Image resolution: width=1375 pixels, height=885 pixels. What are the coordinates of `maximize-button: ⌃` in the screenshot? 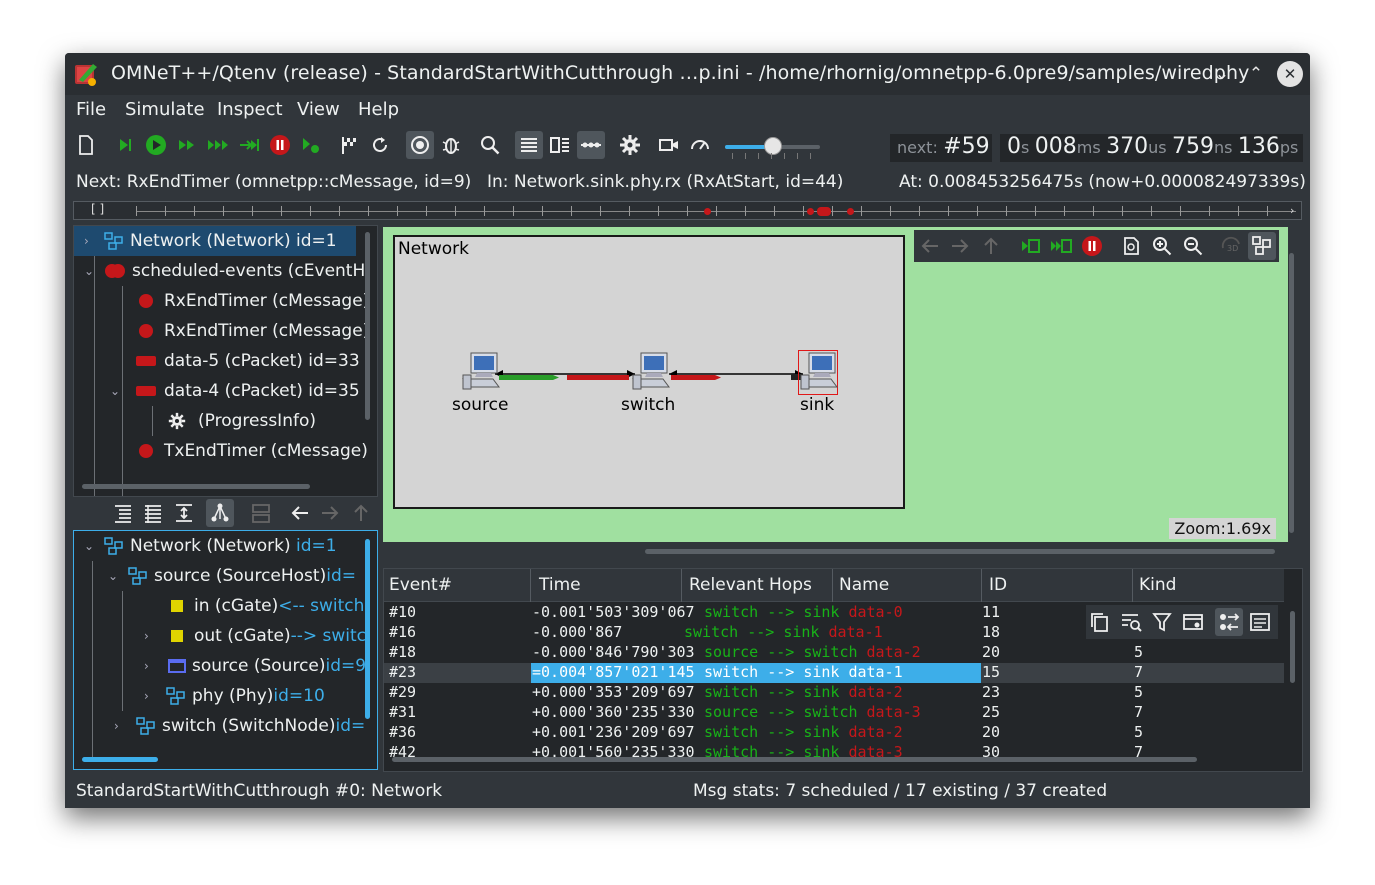 It's located at (1256, 74).